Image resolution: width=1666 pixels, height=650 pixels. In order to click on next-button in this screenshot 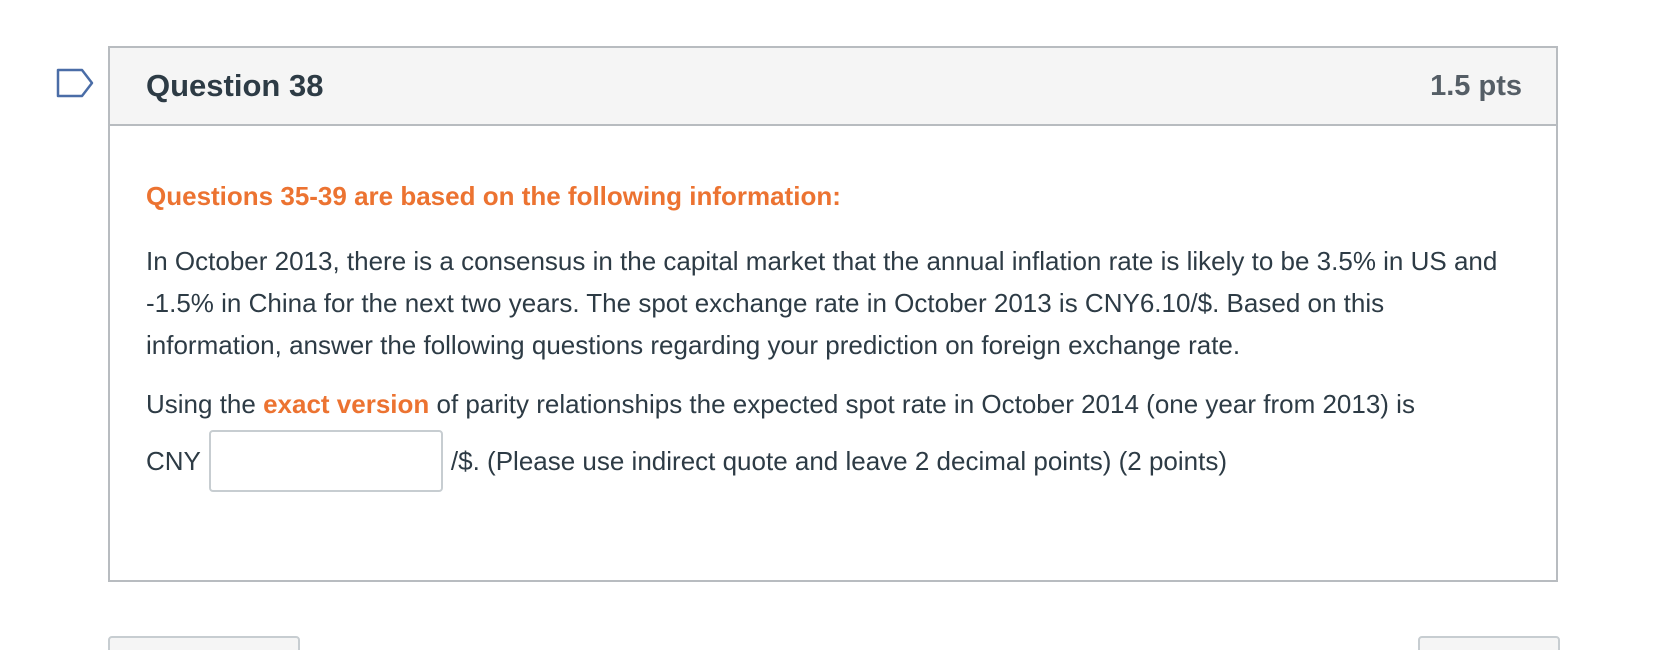, I will do `click(1489, 643)`.